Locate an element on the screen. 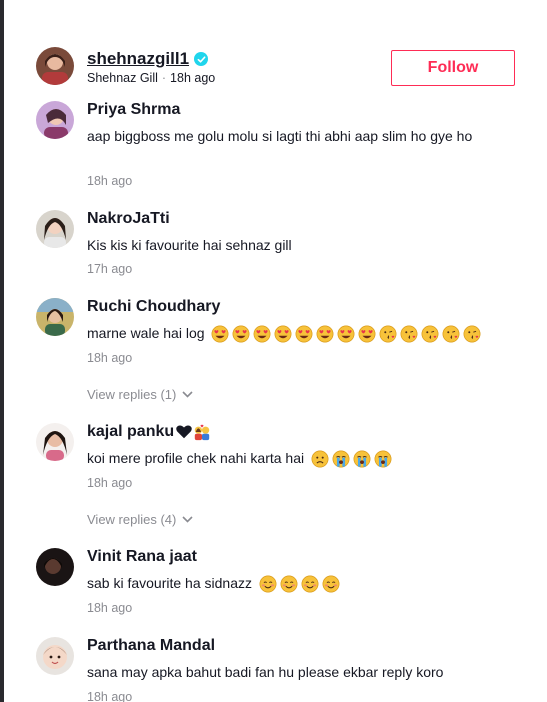 Image resolution: width=547 pixels, height=702 pixels. verified-badge-icon is located at coordinates (201, 59).